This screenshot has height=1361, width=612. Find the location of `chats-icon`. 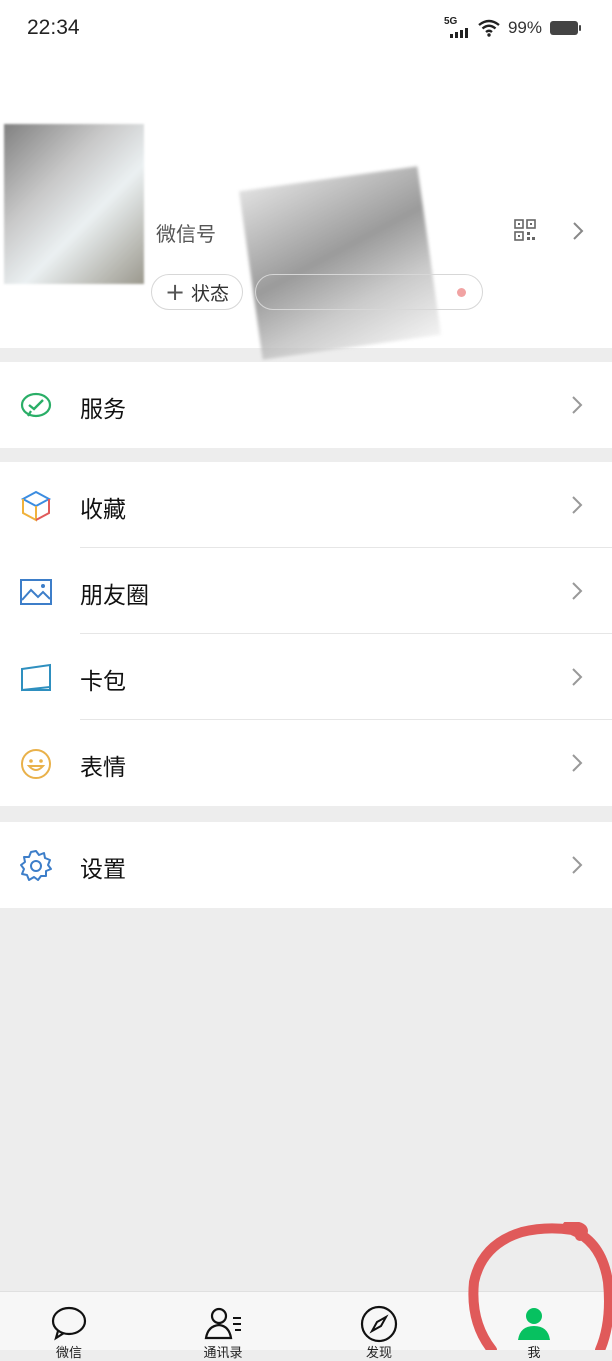

chats-icon is located at coordinates (69, 1323).